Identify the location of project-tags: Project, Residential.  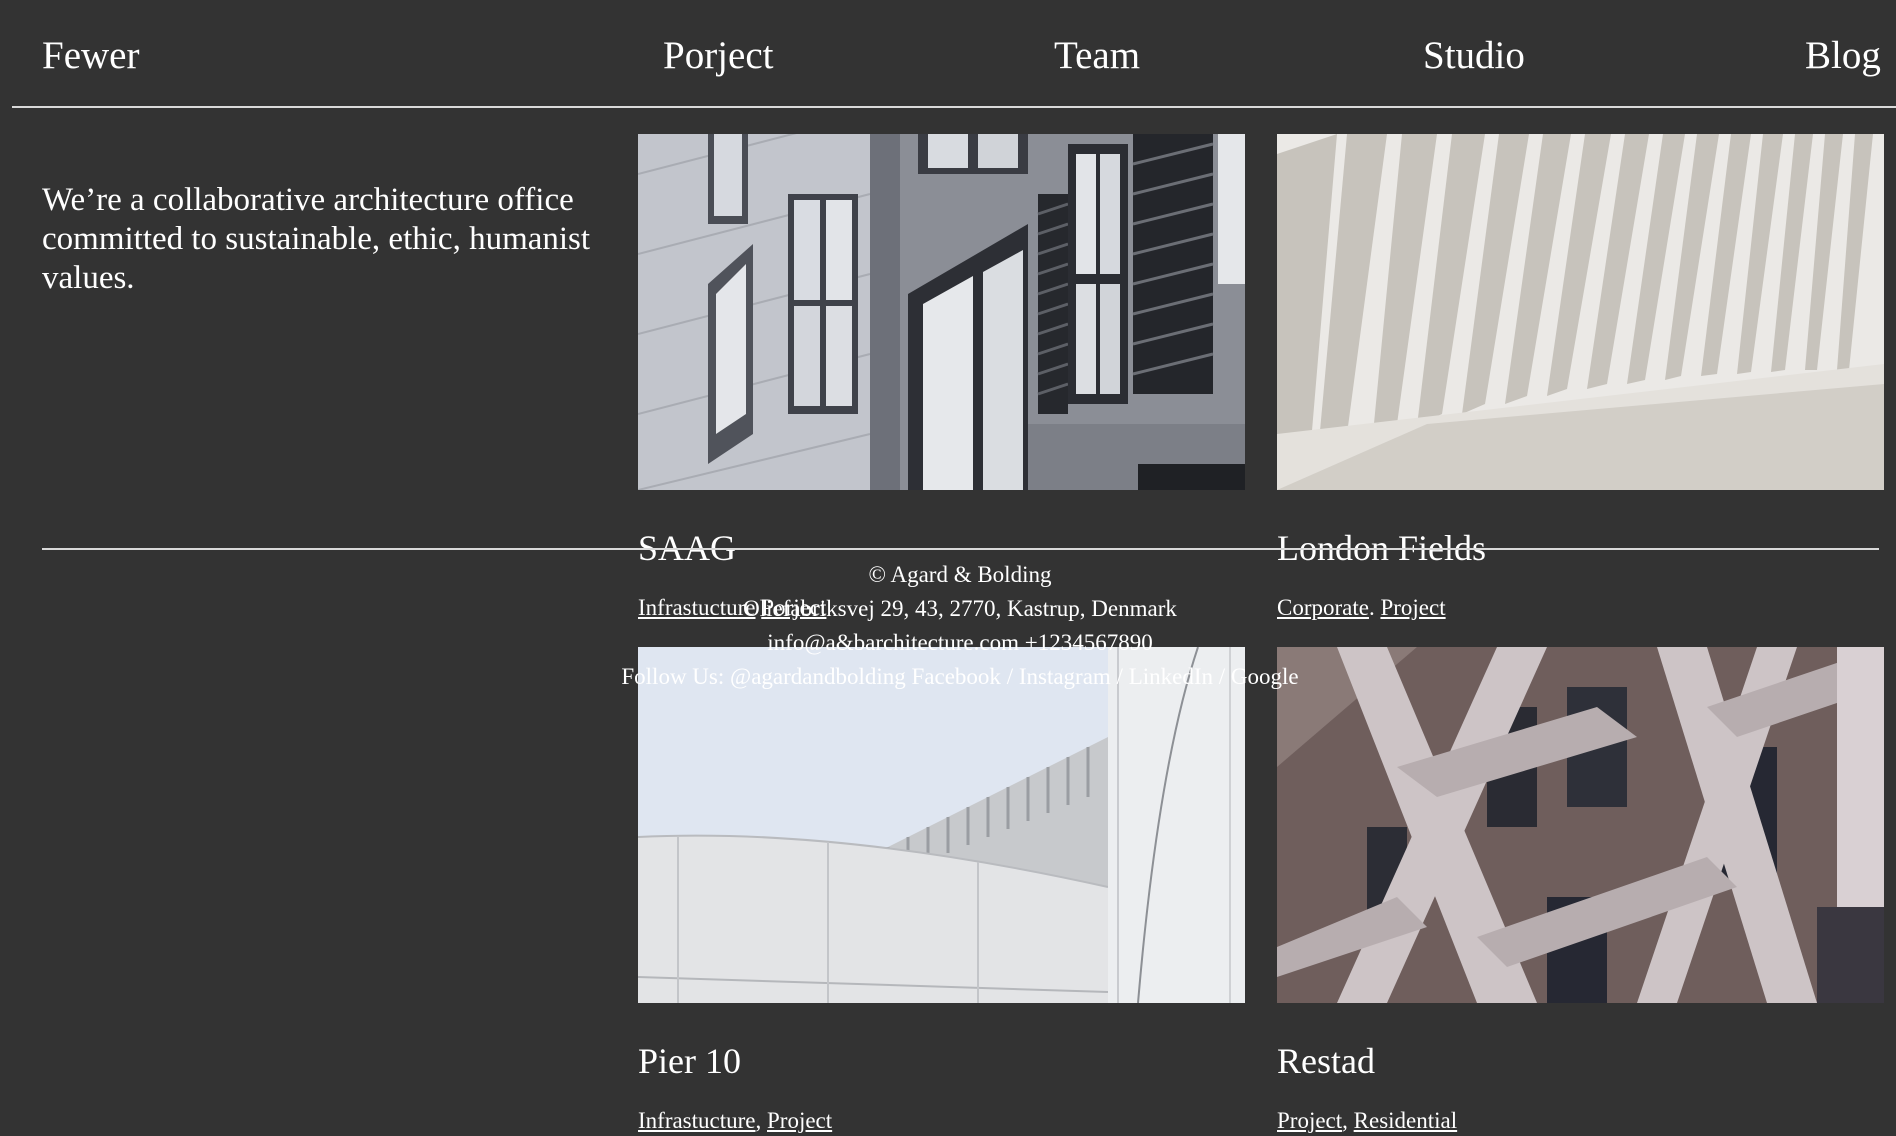
(1367, 1120).